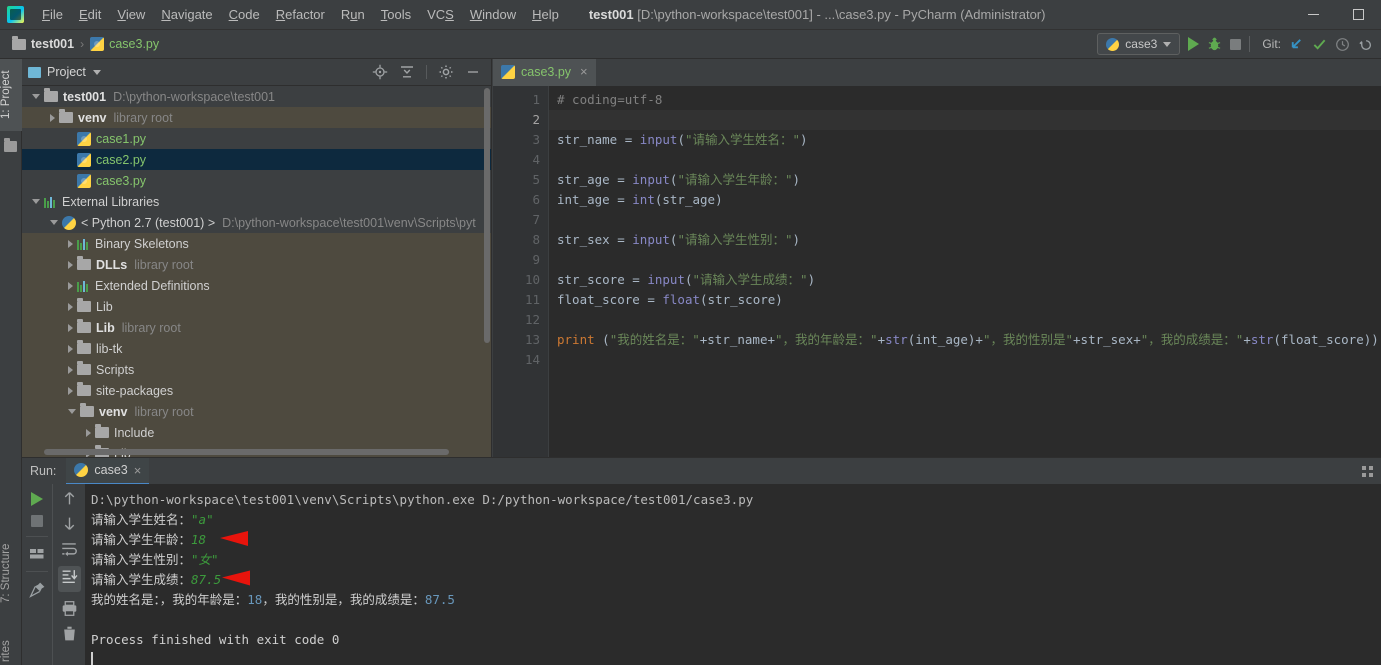  Describe the element at coordinates (256, 138) in the screenshot. I see `tree-node-case1-py: case1.py` at that location.